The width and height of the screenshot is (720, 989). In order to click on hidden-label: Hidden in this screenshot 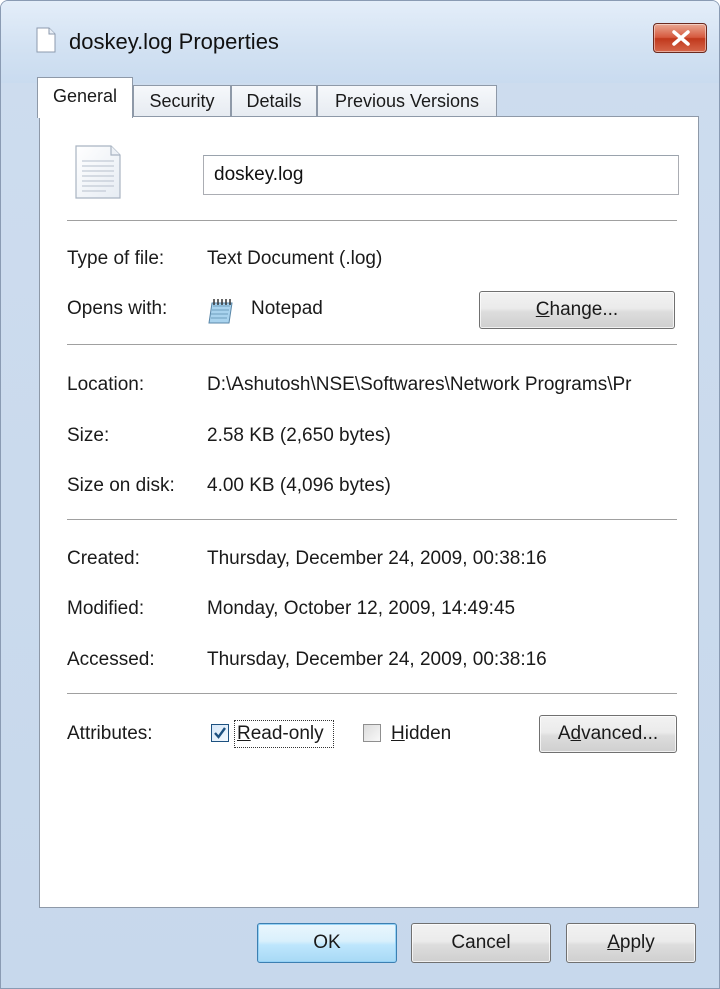, I will do `click(421, 734)`.